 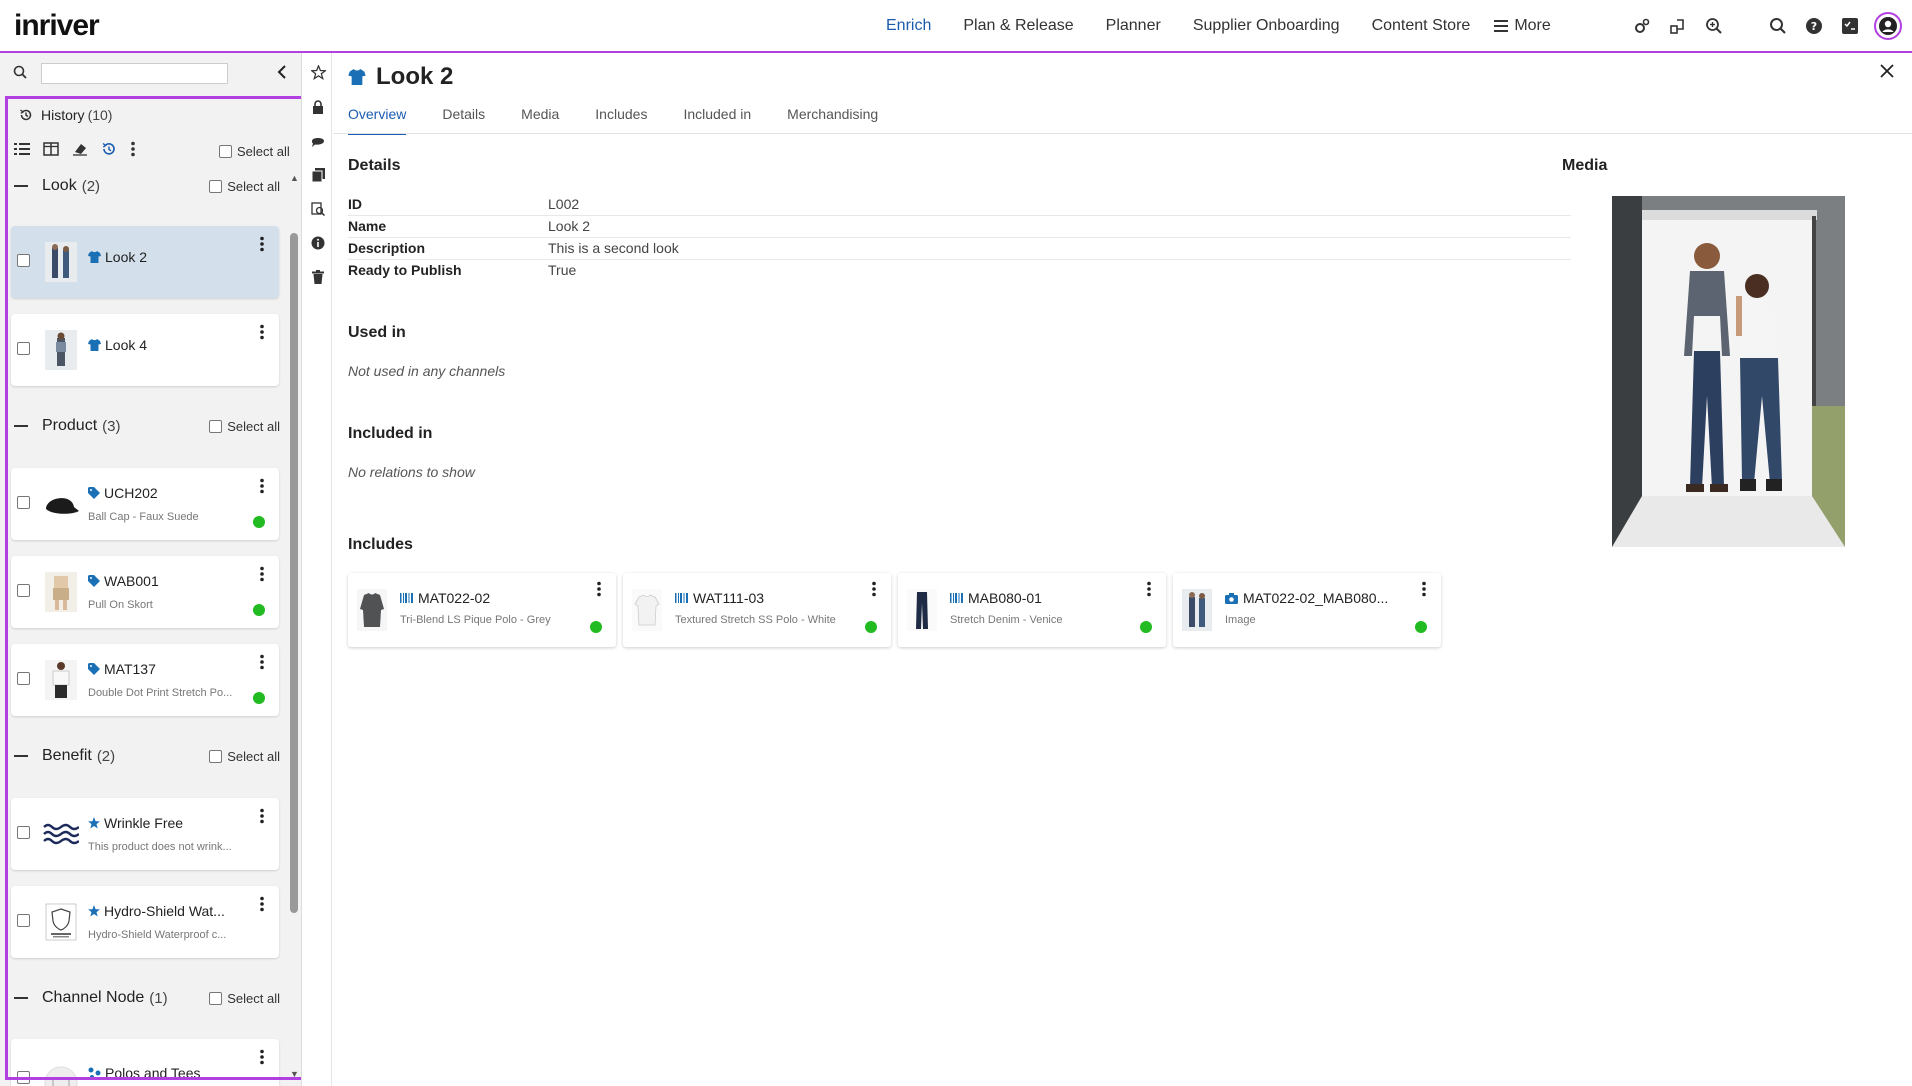 What do you see at coordinates (717, 118) in the screenshot?
I see `tab-included-in: Included in` at bounding box center [717, 118].